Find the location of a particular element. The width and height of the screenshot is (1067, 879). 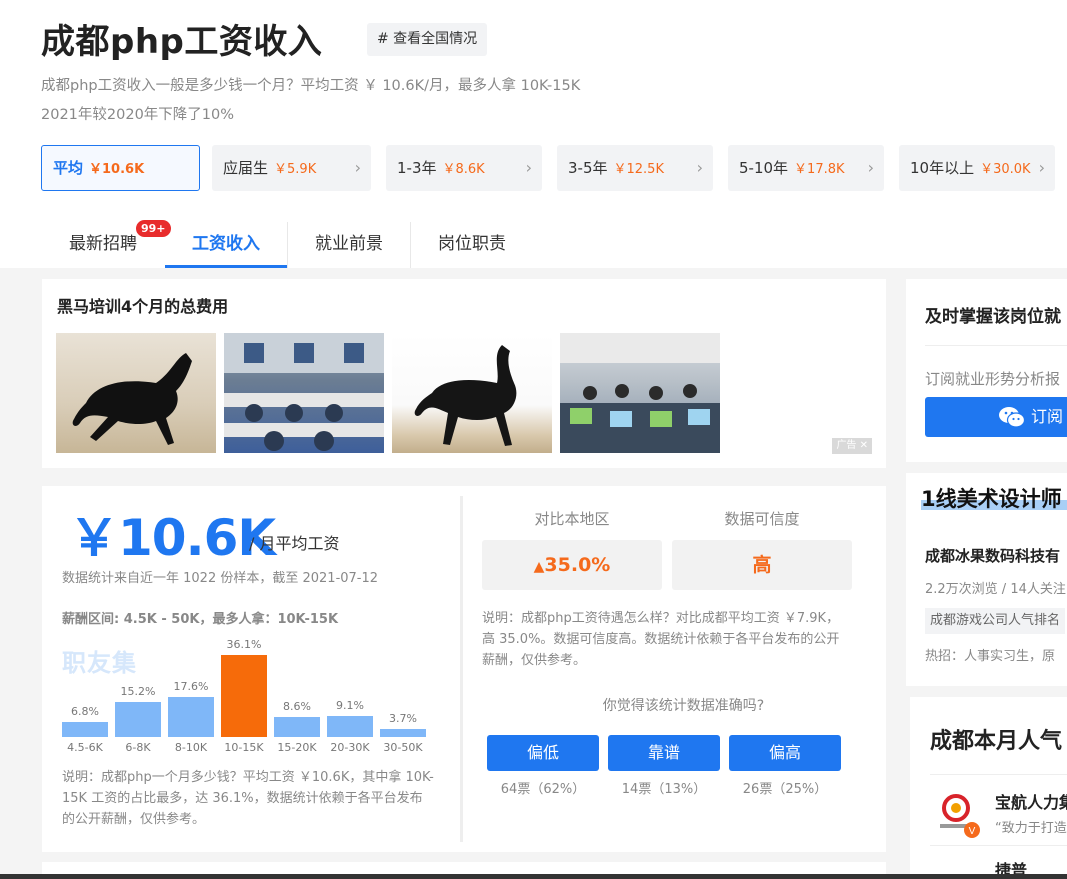

ad-label: 广告 ✕ is located at coordinates (852, 446).